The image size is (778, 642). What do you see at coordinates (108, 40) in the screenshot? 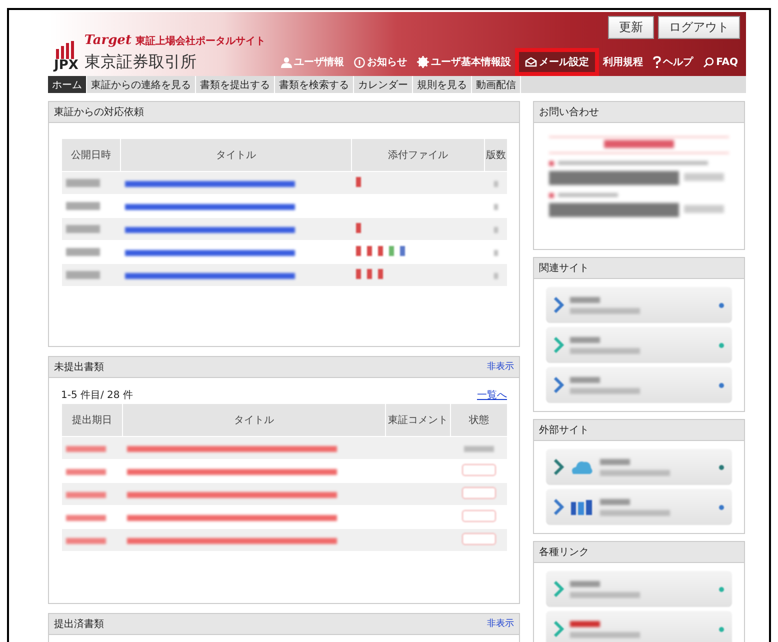
I see `brand-name: Target` at bounding box center [108, 40].